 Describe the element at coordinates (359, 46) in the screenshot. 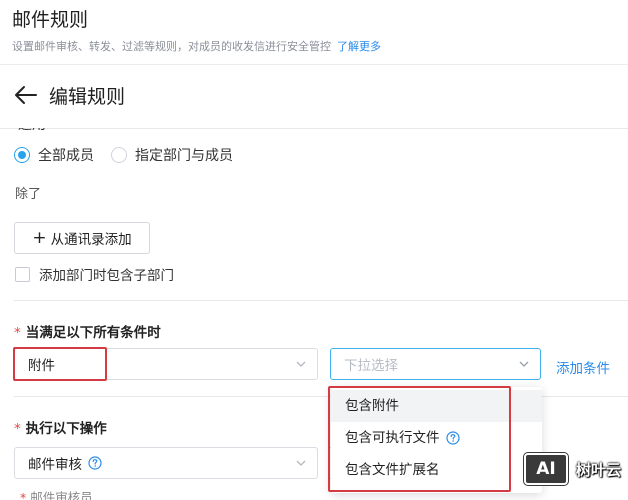

I see `learn-more-link: 了解更多` at that location.